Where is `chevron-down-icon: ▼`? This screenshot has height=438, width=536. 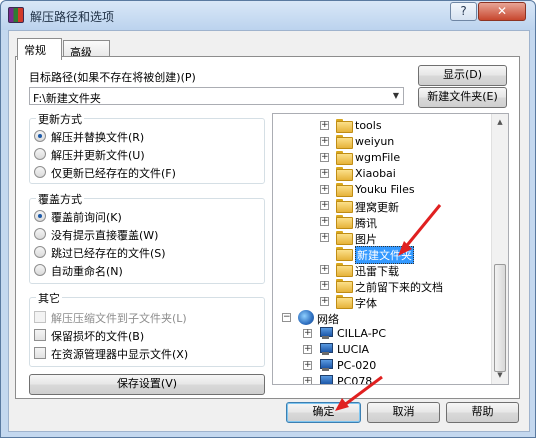 chevron-down-icon: ▼ is located at coordinates (396, 96).